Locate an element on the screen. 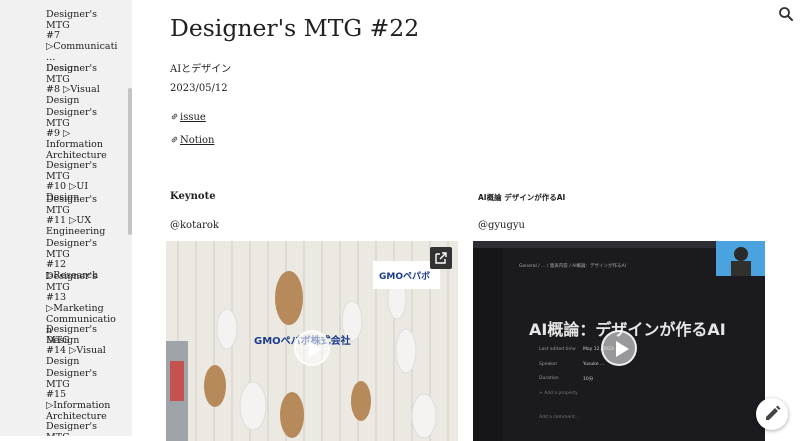 This screenshot has height=441, width=800. sidebar-item-mtg-11: Designer's MTG #11 ▷UX Engineering is located at coordinates (83, 216).